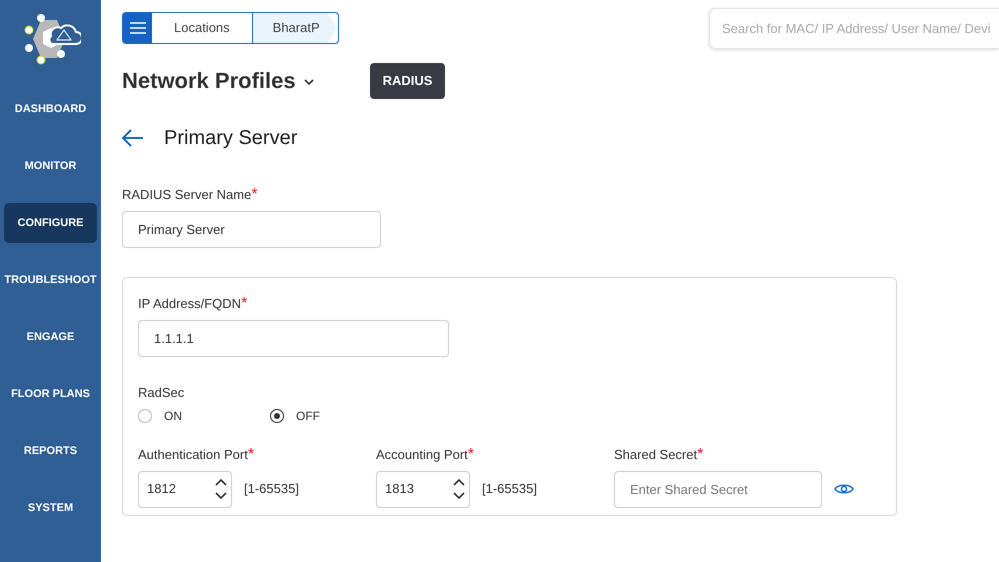  Describe the element at coordinates (293, 338) in the screenshot. I see `ip-address-input: 1.1.1.1` at that location.